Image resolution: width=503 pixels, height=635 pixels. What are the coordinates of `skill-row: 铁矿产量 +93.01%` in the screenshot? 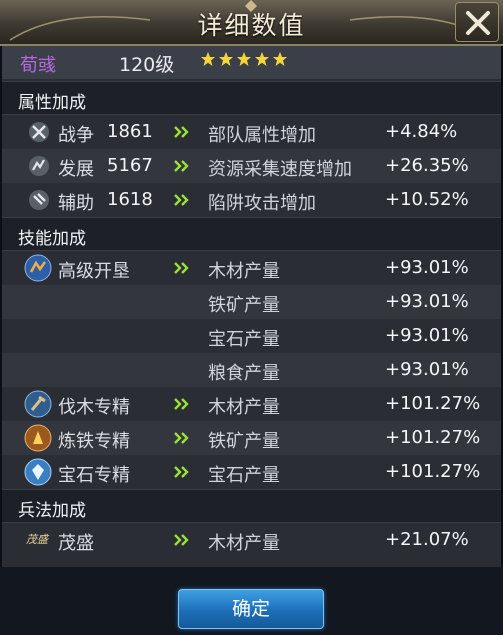 It's located at (251, 302).